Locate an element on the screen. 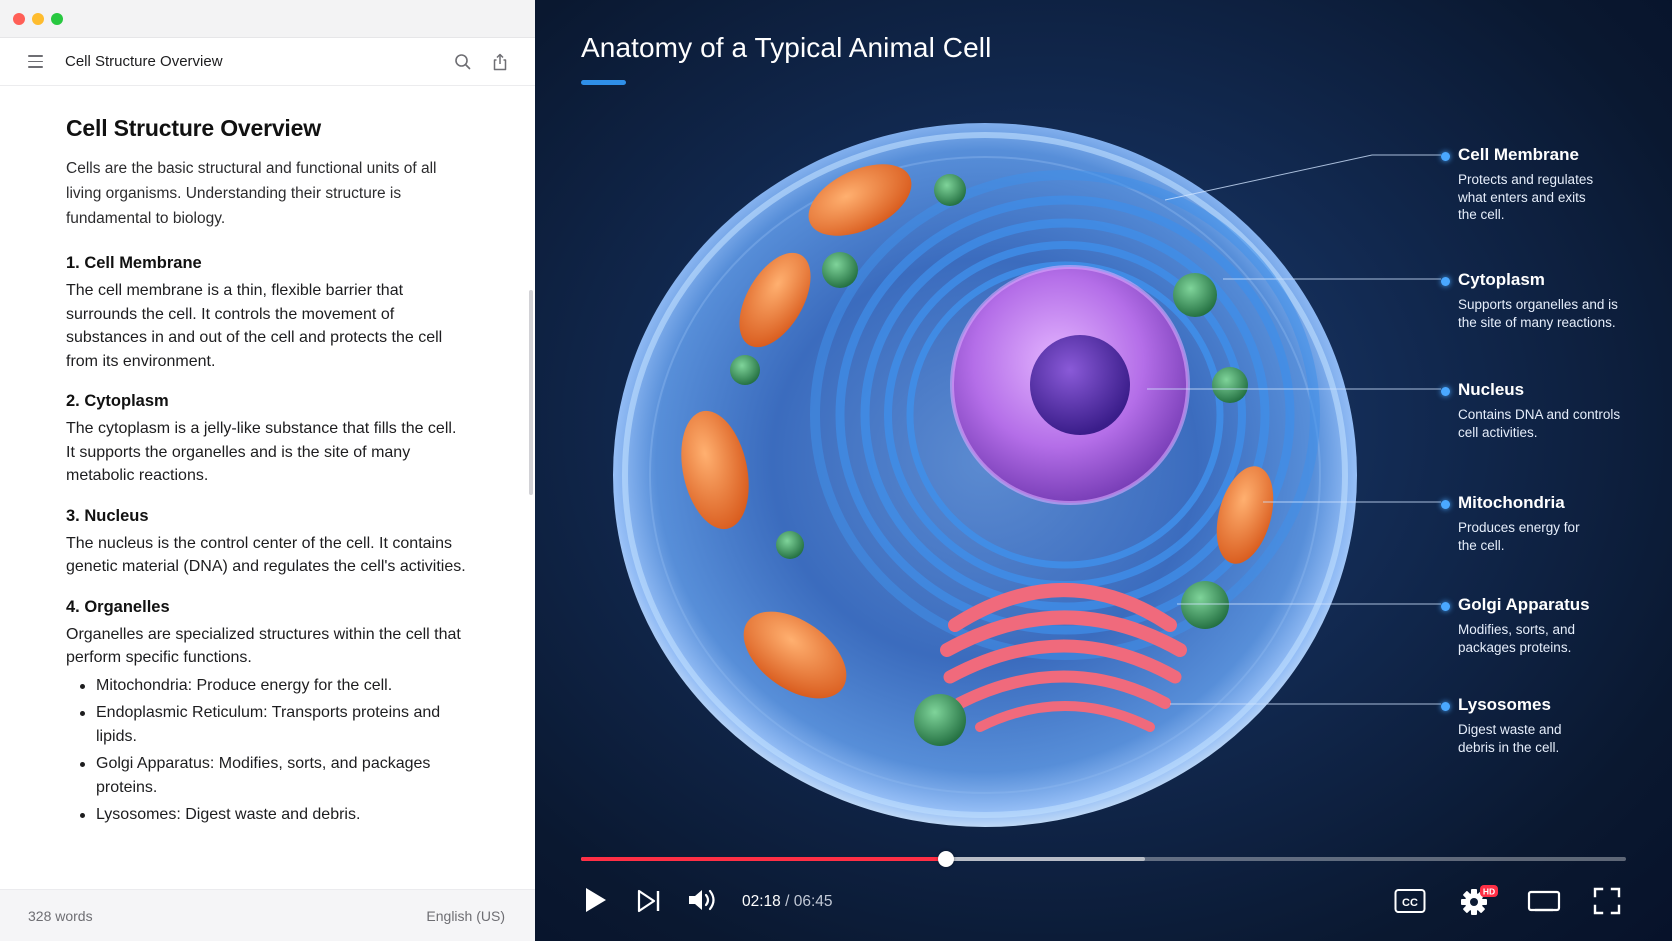  document-toolbar: Cell Structure Overview is located at coordinates (267, 62).